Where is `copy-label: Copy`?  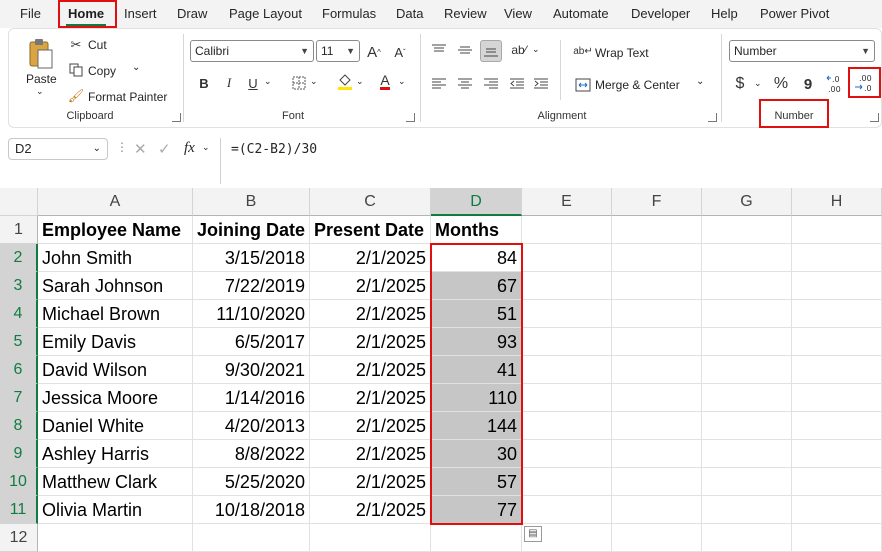
copy-label: Copy is located at coordinates (102, 71).